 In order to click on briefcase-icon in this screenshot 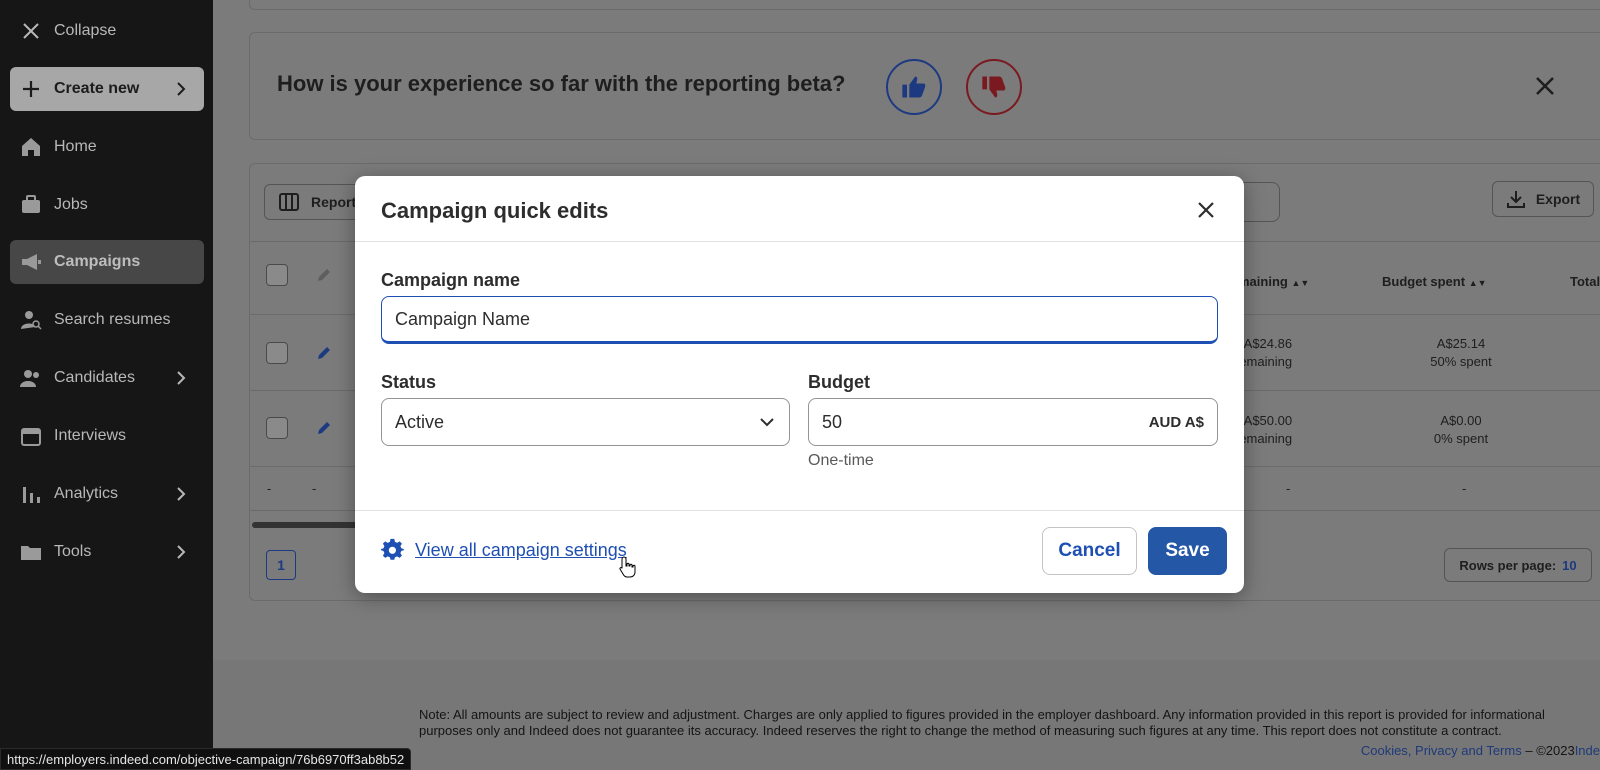, I will do `click(31, 205)`.